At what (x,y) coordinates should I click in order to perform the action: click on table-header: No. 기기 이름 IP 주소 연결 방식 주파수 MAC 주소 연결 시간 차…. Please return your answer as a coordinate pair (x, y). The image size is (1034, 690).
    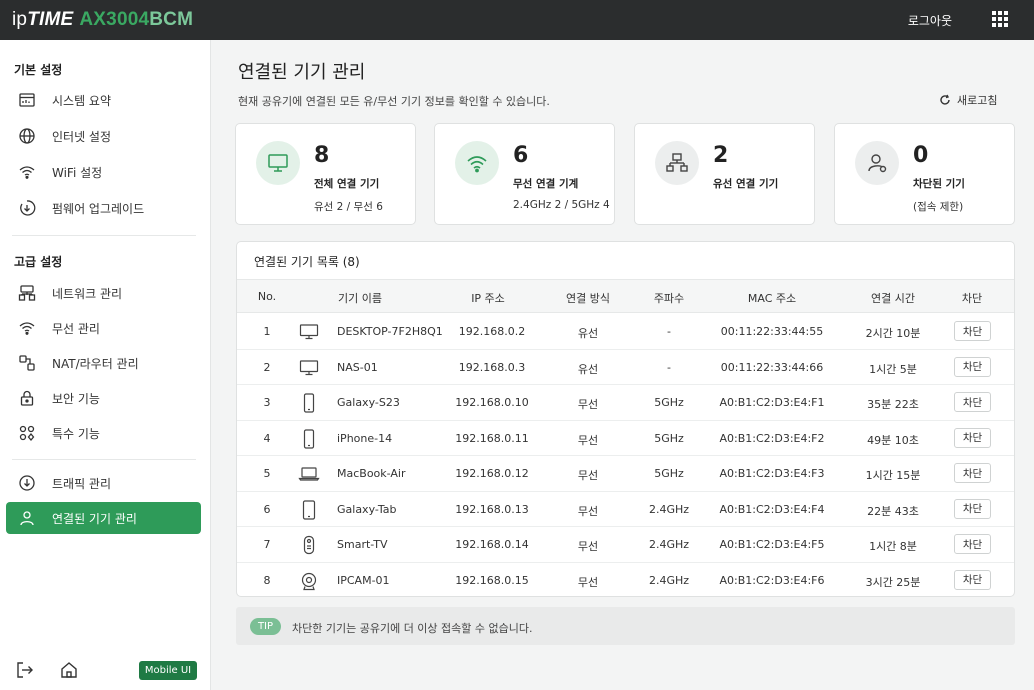
    Looking at the image, I should click on (625, 296).